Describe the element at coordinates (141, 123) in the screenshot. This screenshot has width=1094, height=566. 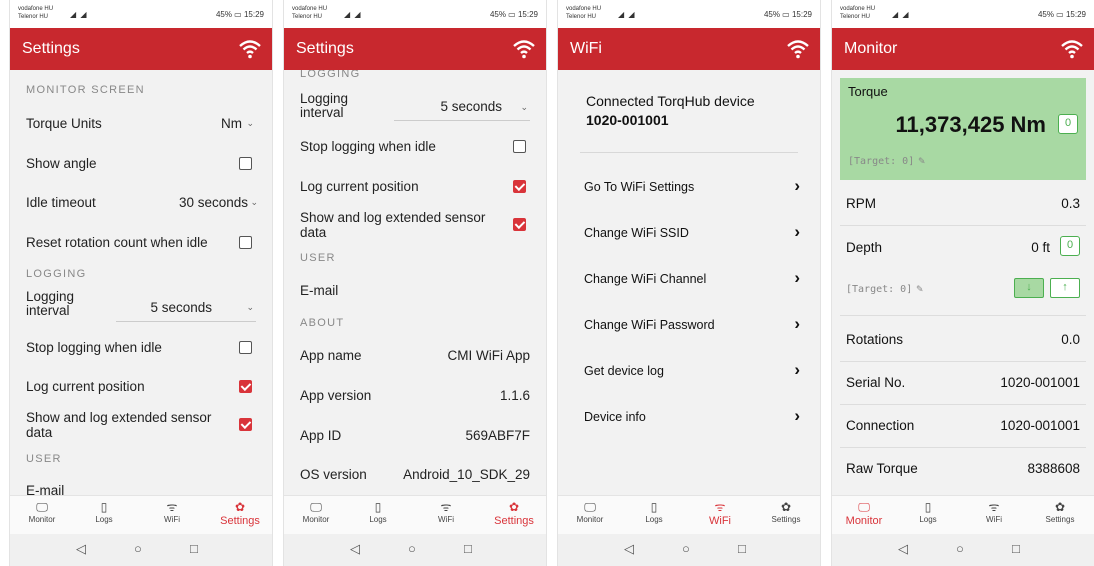
I see `torque-units-row: Torque Units Nm ⌄` at that location.